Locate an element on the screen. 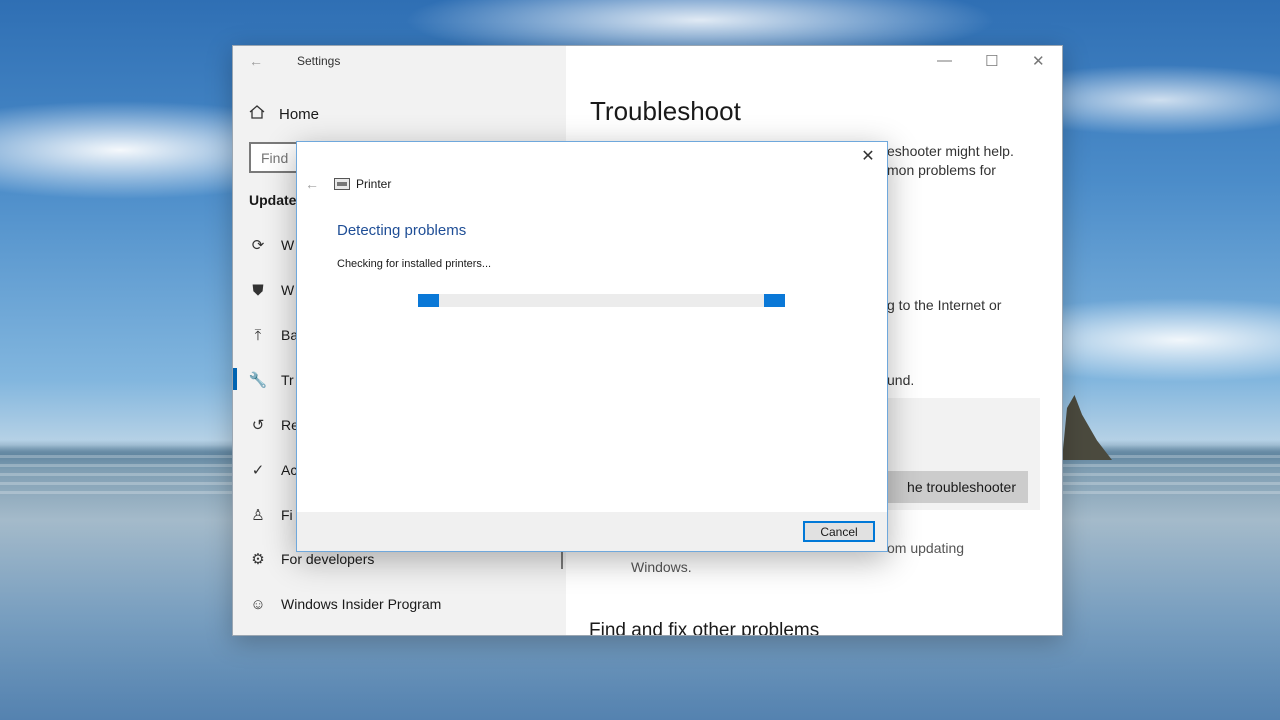 The image size is (1280, 720). description-text-line: und. is located at coordinates (901, 380).